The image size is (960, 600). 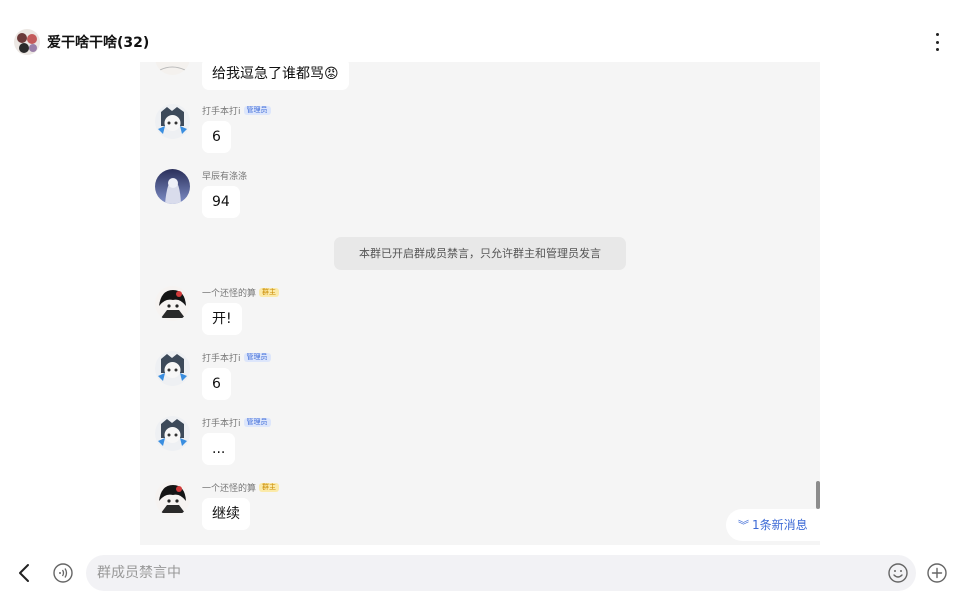 What do you see at coordinates (221, 202) in the screenshot?
I see `message-bubble: 94` at bounding box center [221, 202].